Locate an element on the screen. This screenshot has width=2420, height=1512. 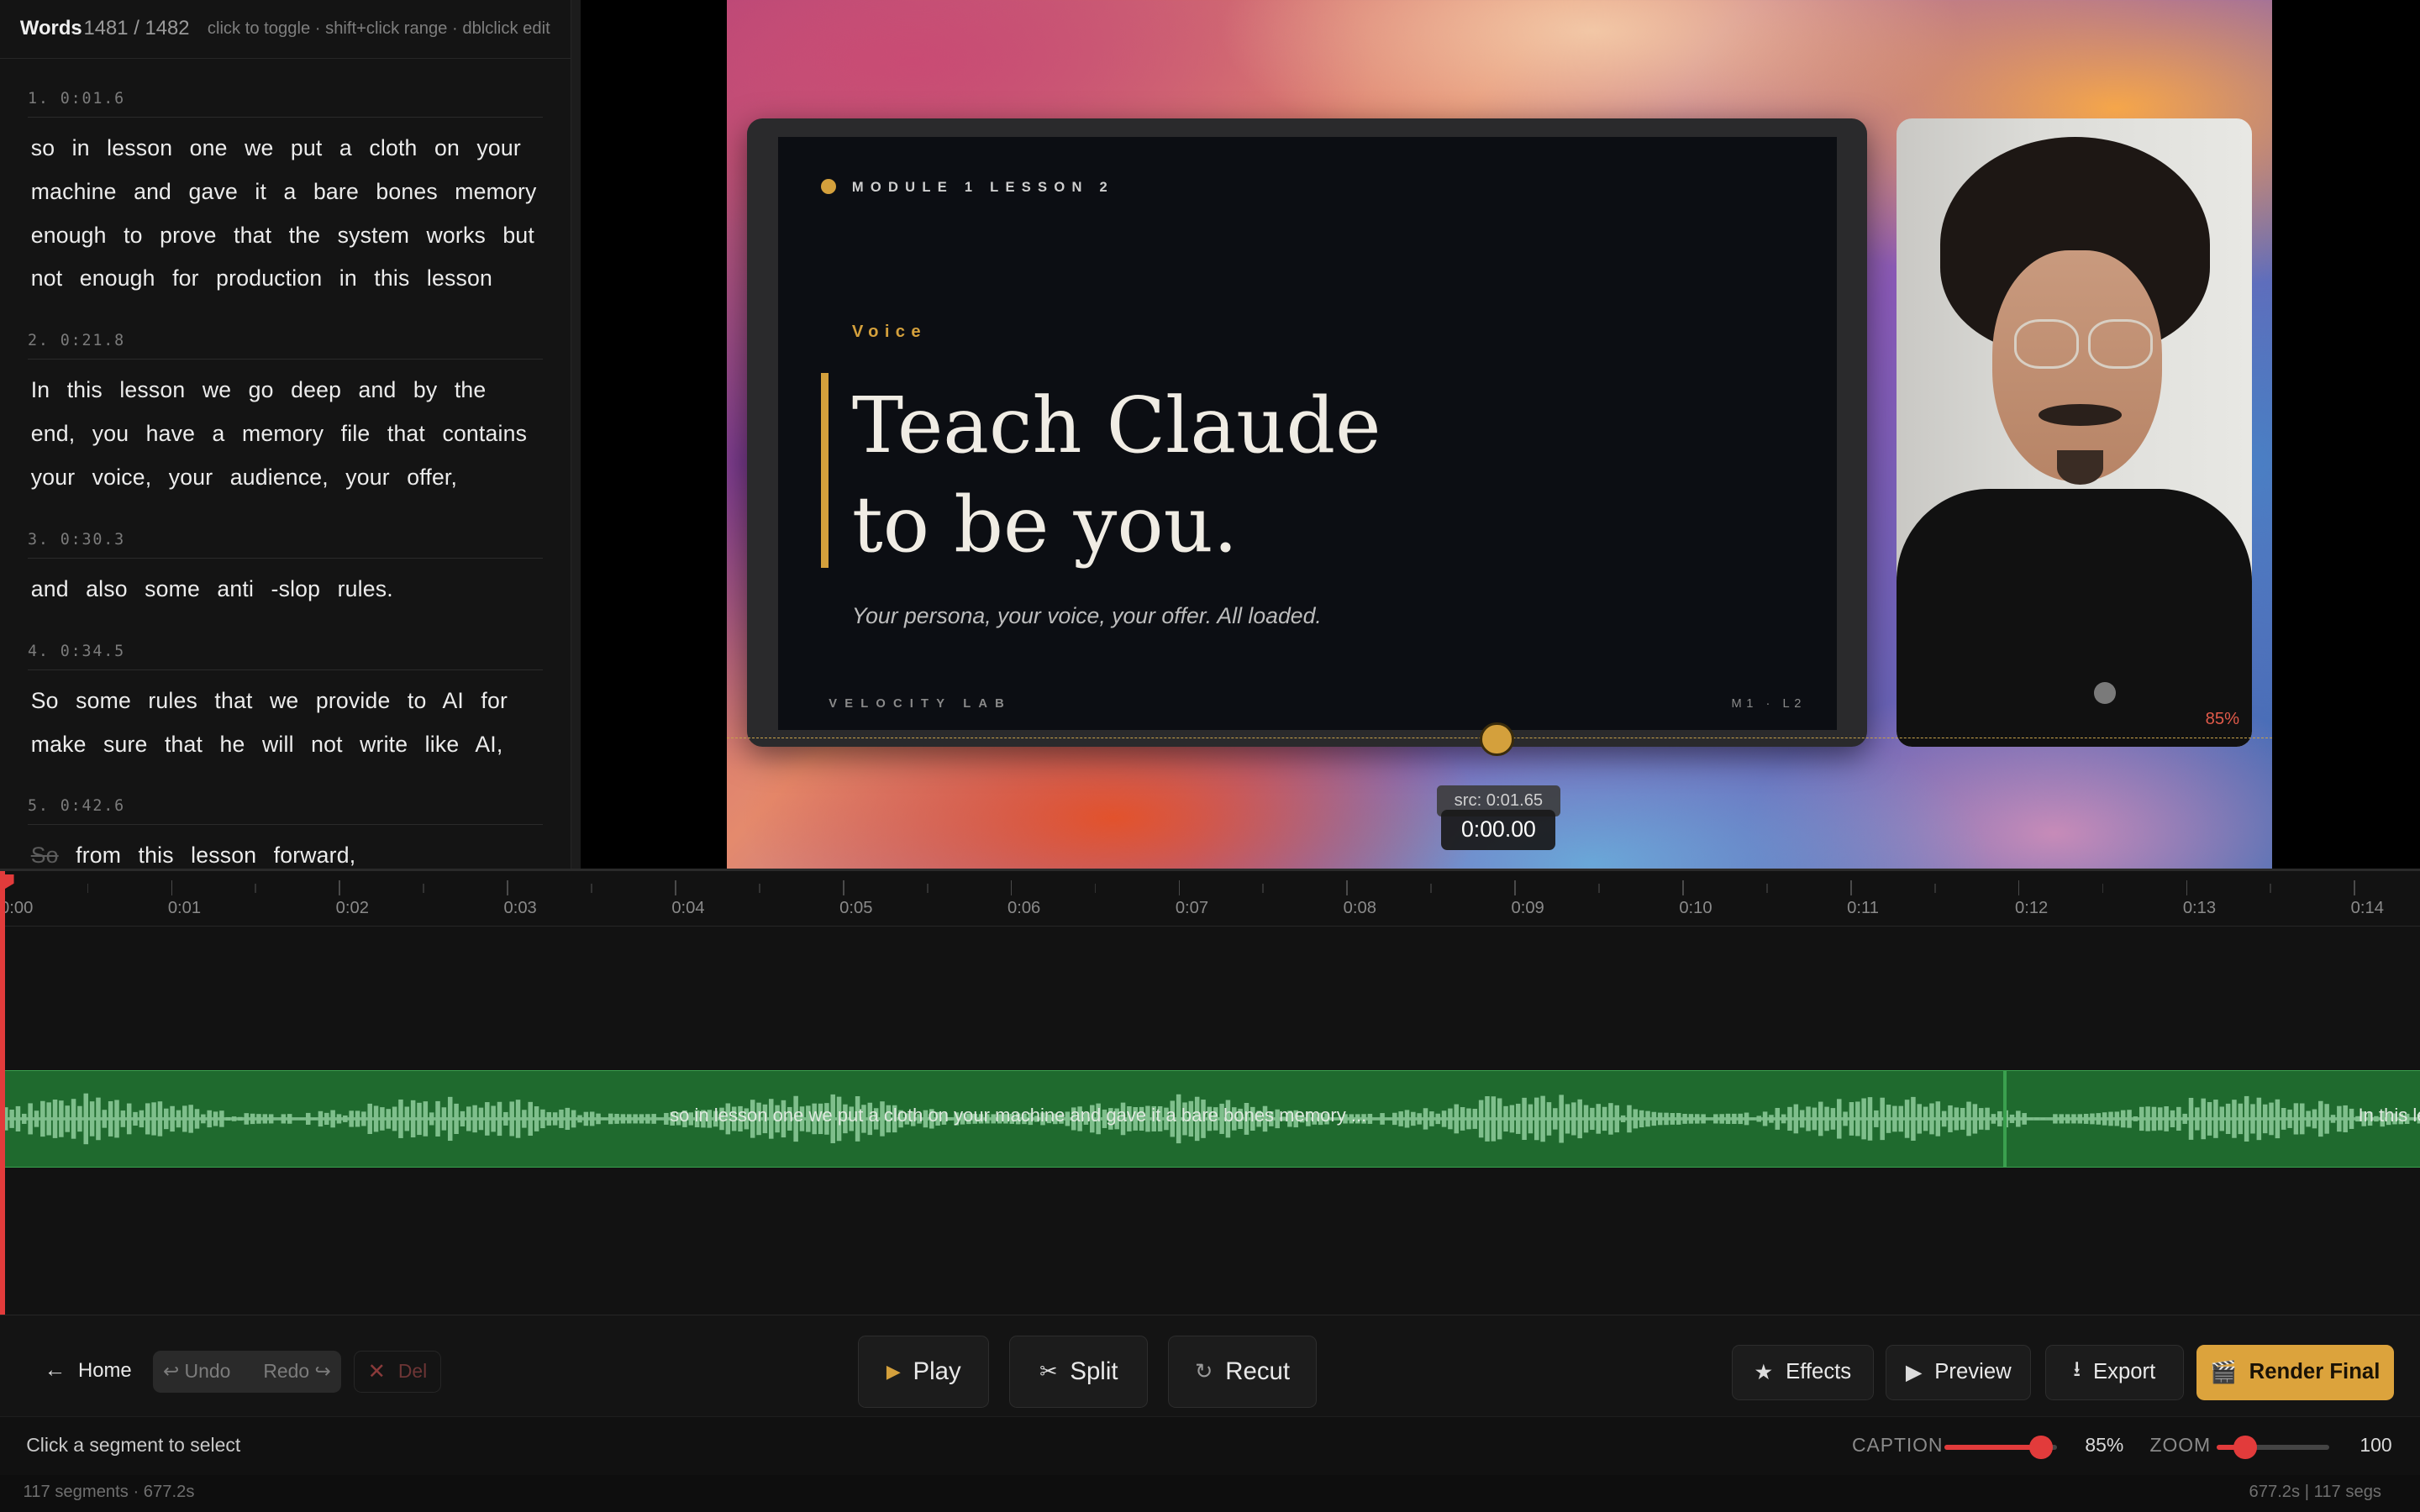
recut-button: ↻ Recut is located at coordinates (1242, 1372).